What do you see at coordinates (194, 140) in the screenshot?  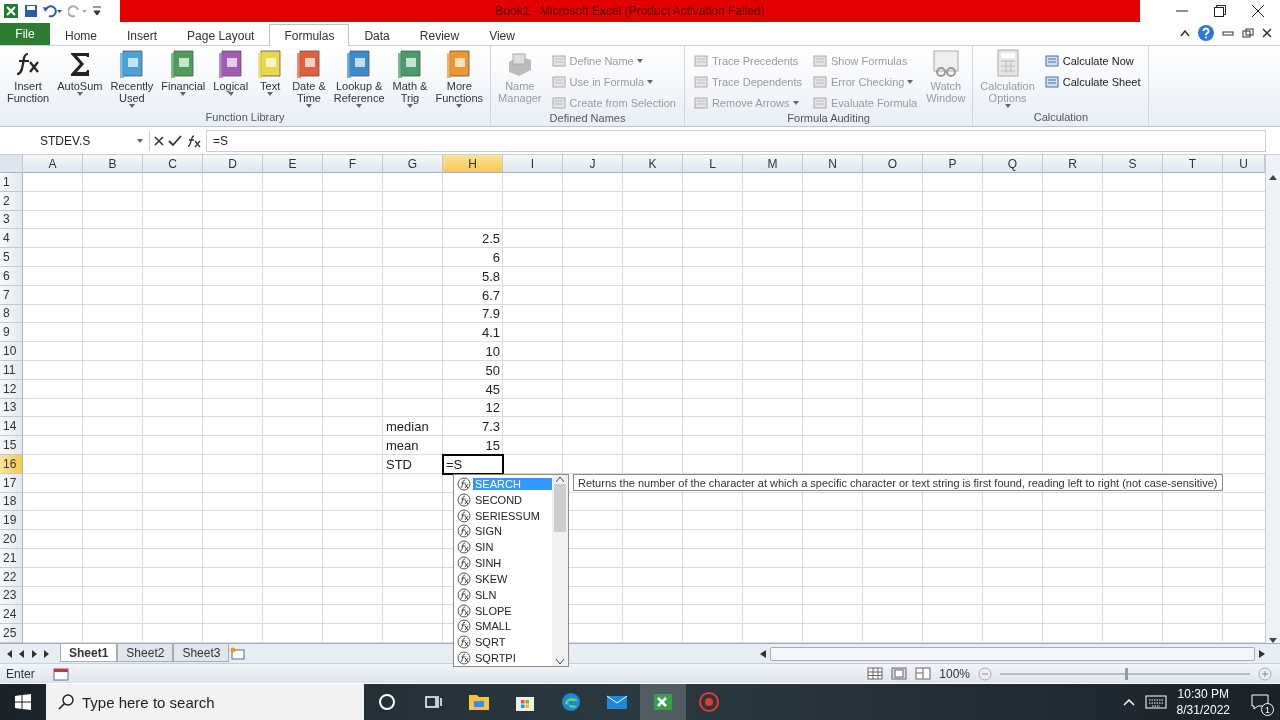 I see `insert-function-icon` at bounding box center [194, 140].